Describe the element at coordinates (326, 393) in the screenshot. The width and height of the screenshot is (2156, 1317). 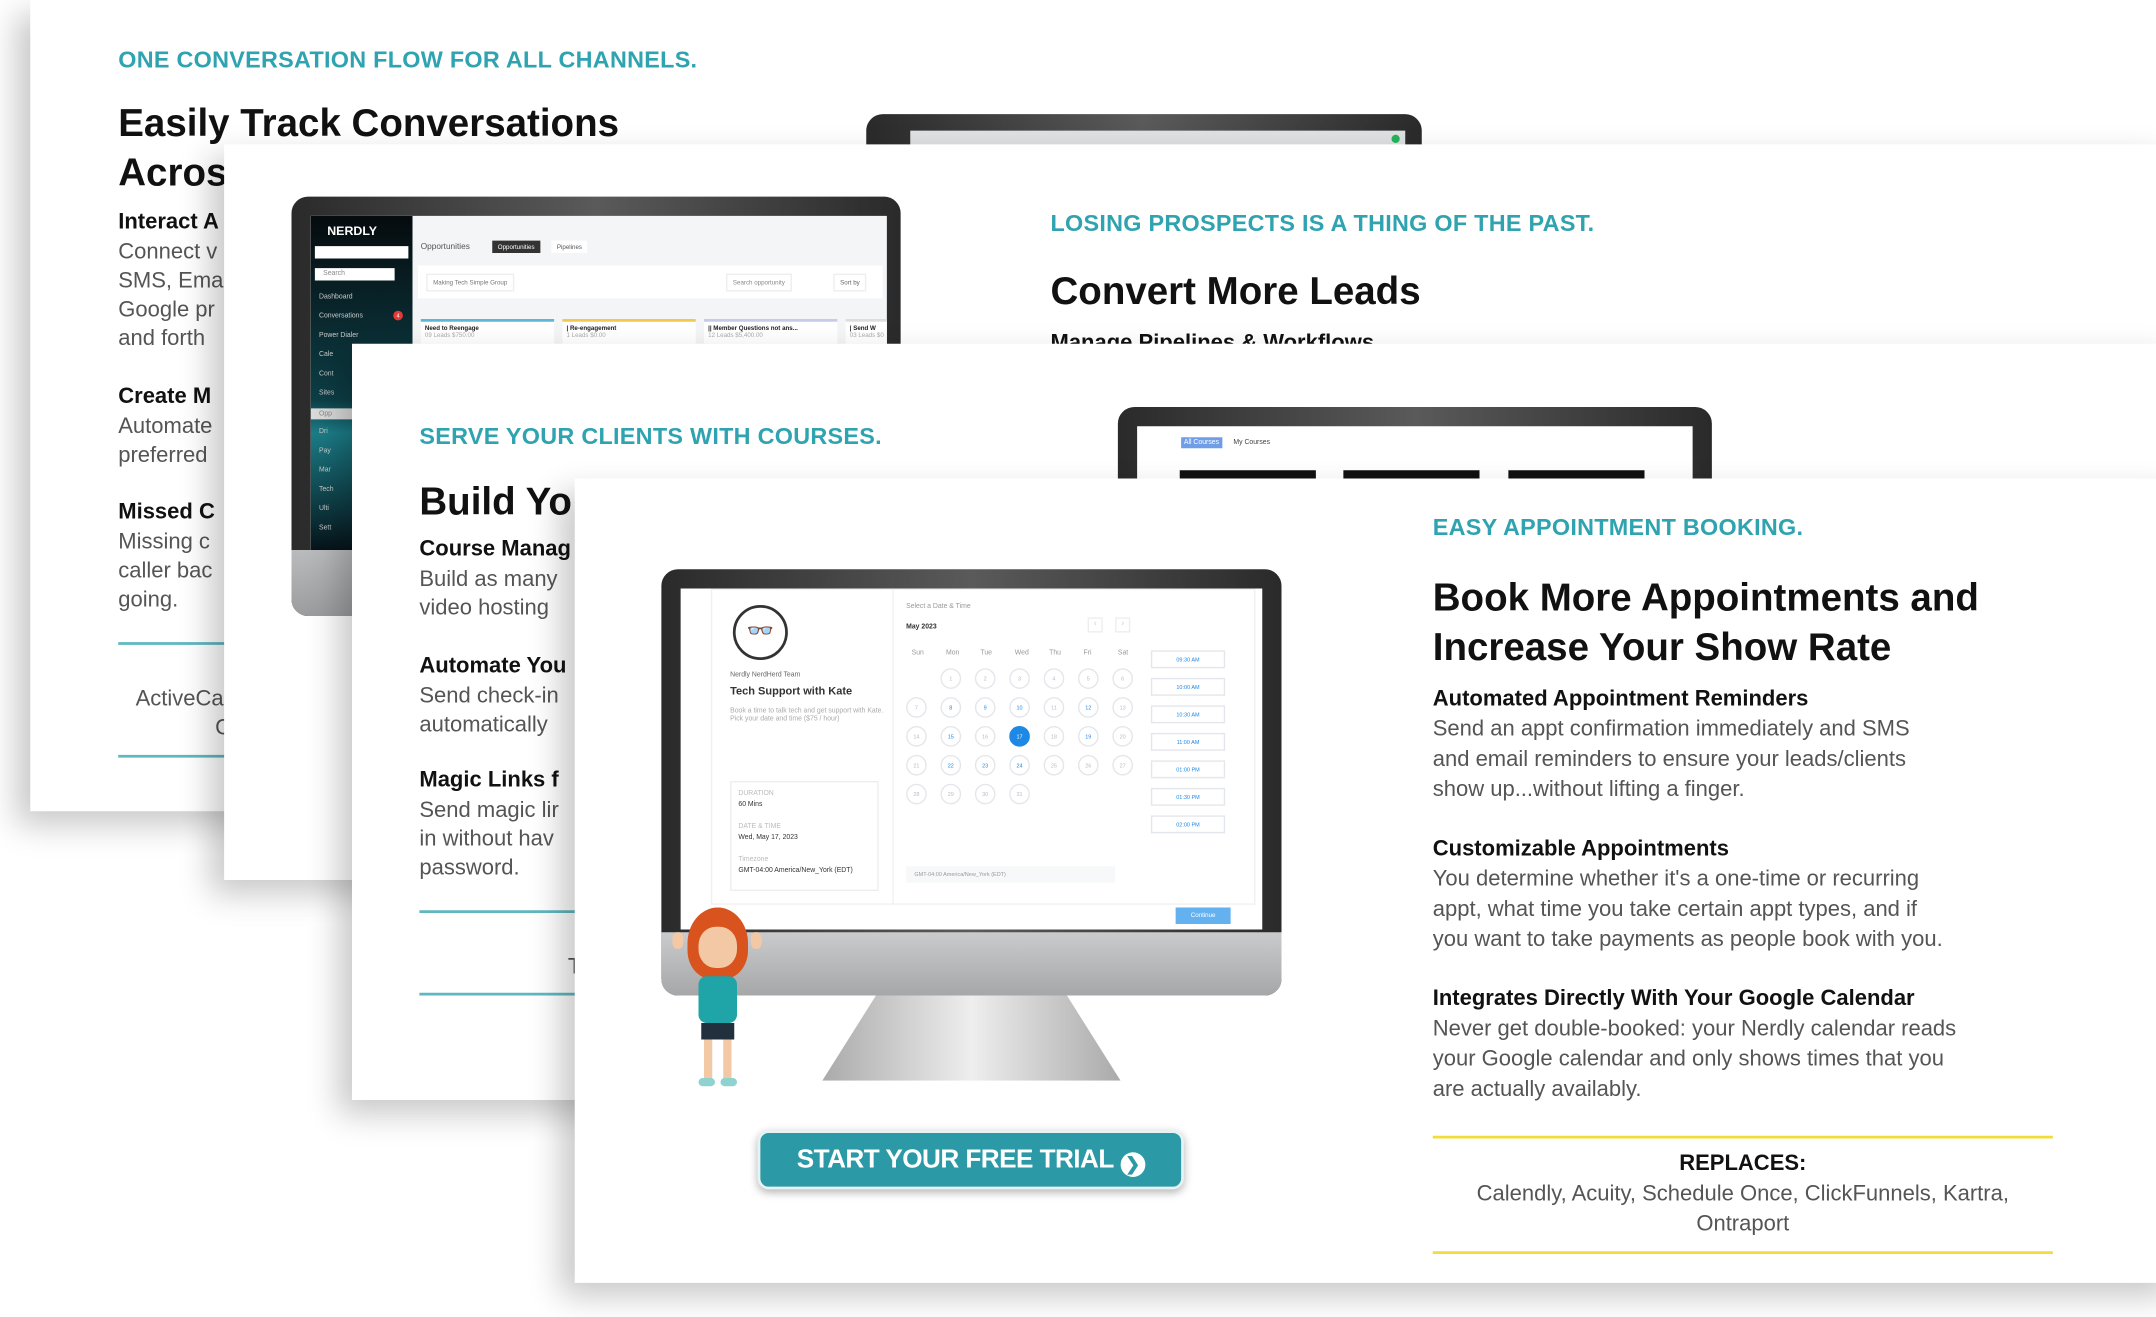
I see `sidebar-item: Sites` at that location.